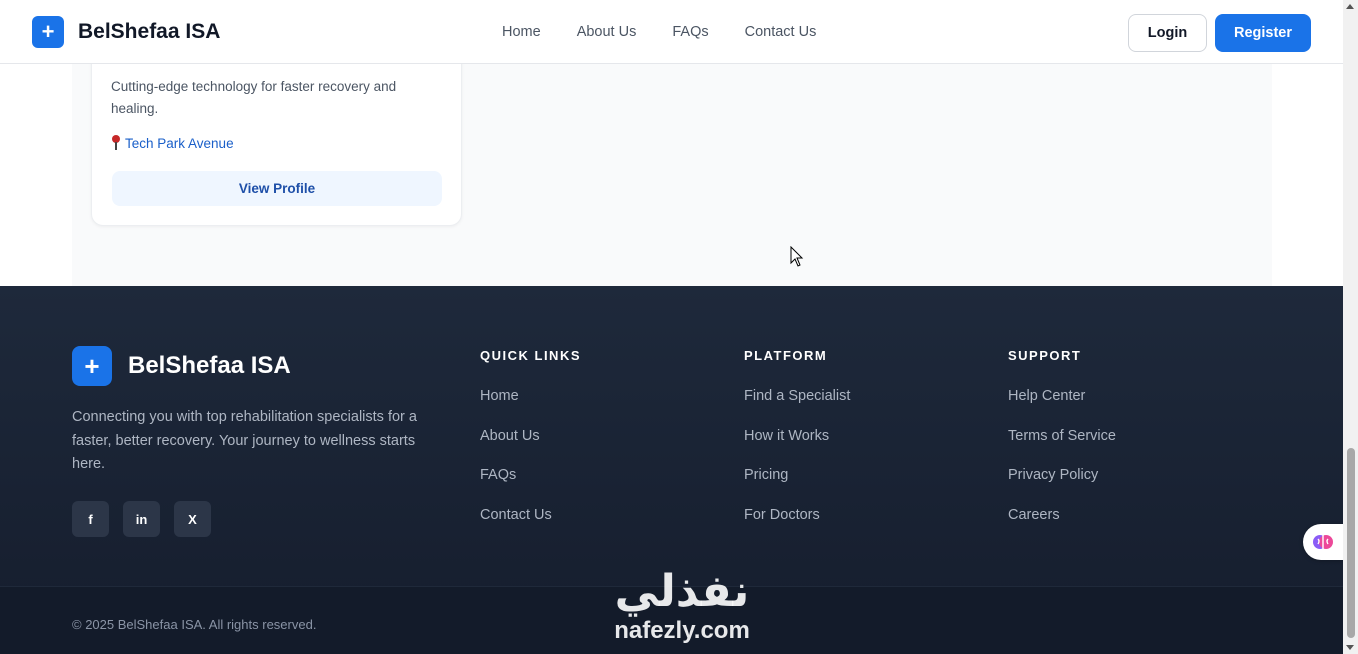 The width and height of the screenshot is (1358, 654). I want to click on nav-home: Home, so click(521, 32).